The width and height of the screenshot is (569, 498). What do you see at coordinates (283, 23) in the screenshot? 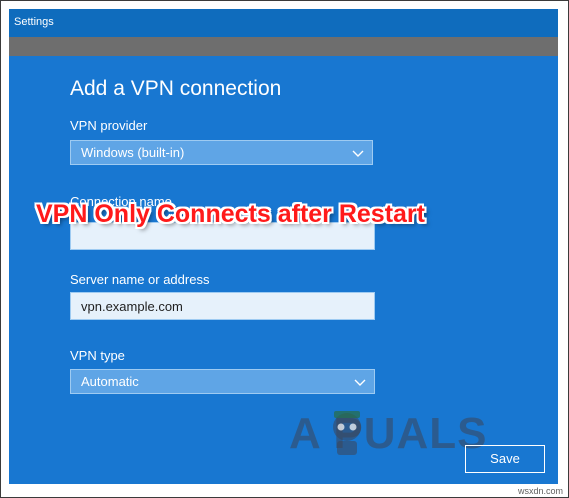
I see `title-bar: Settings` at bounding box center [283, 23].